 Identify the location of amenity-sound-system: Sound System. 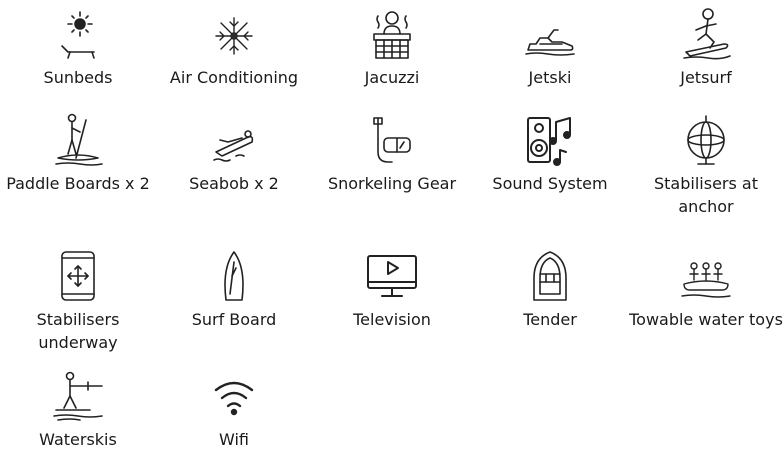
(550, 153).